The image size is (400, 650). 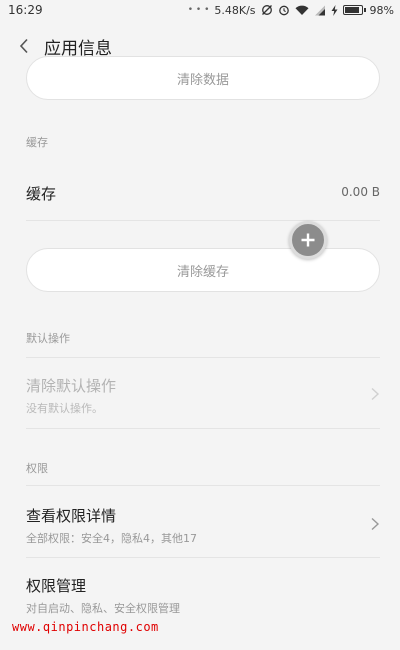 What do you see at coordinates (203, 270) in the screenshot?
I see `clear-cache-button: 清除缓存` at bounding box center [203, 270].